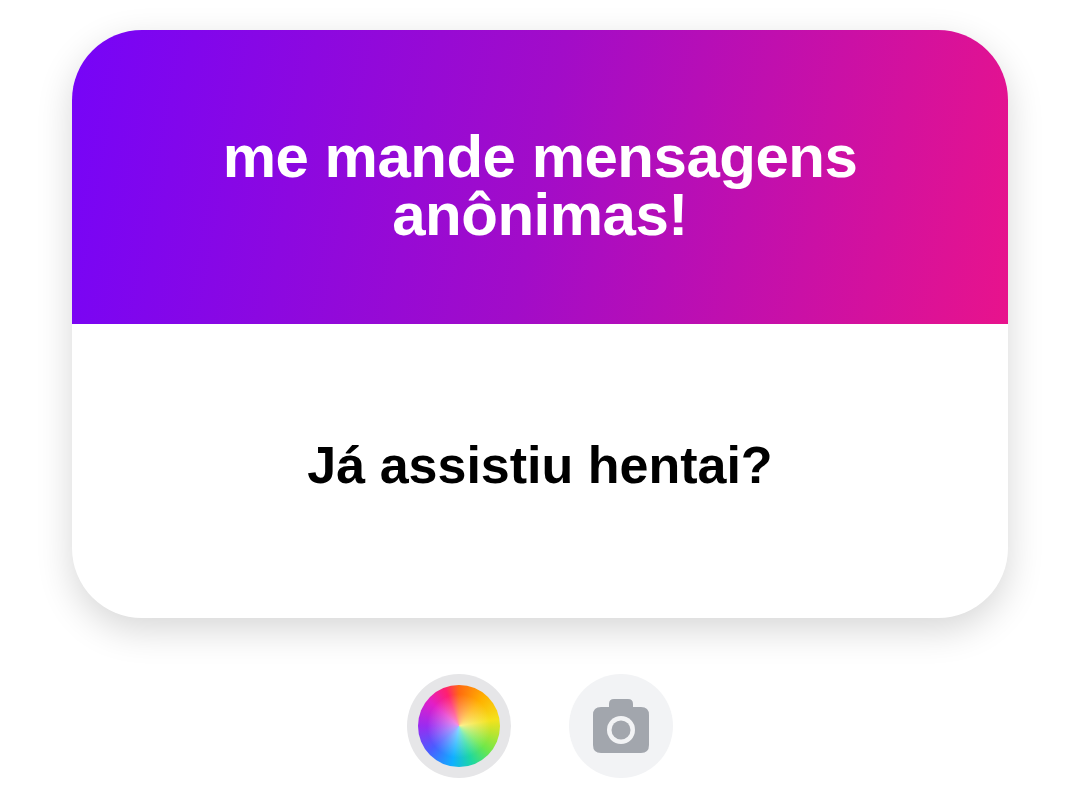 The width and height of the screenshot is (1080, 786). What do you see at coordinates (621, 726) in the screenshot?
I see `camera-icon` at bounding box center [621, 726].